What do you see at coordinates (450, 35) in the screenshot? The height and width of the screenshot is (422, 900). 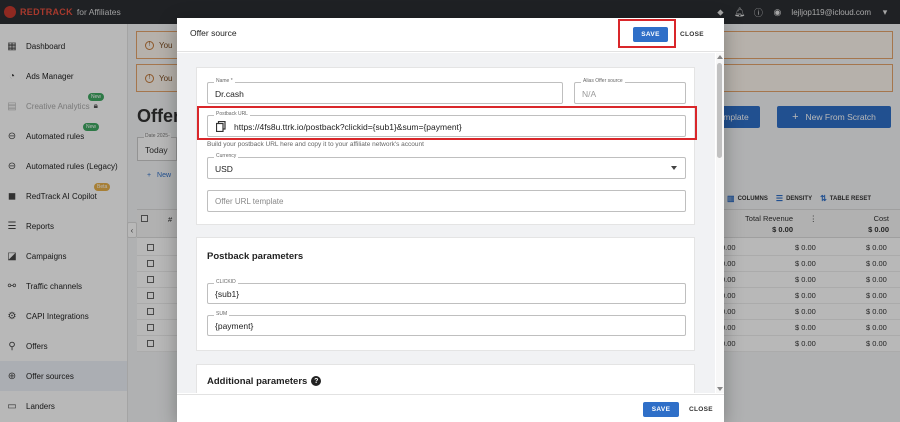 I see `dialog-header: Offer source SAVE CLOSE` at bounding box center [450, 35].